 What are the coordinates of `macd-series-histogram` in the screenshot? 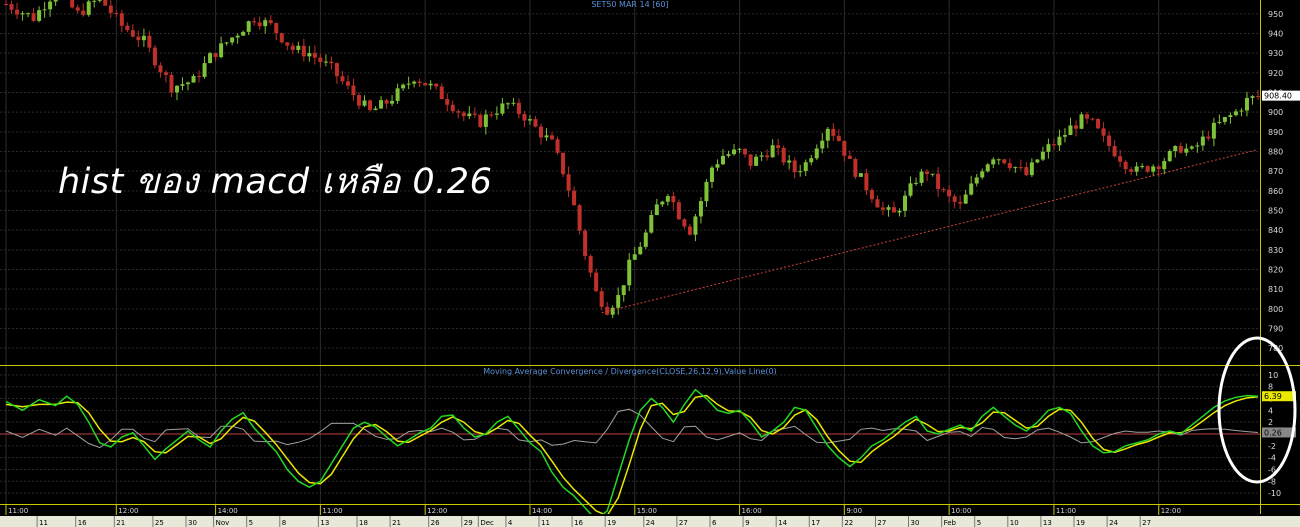 It's located at (632, 428).